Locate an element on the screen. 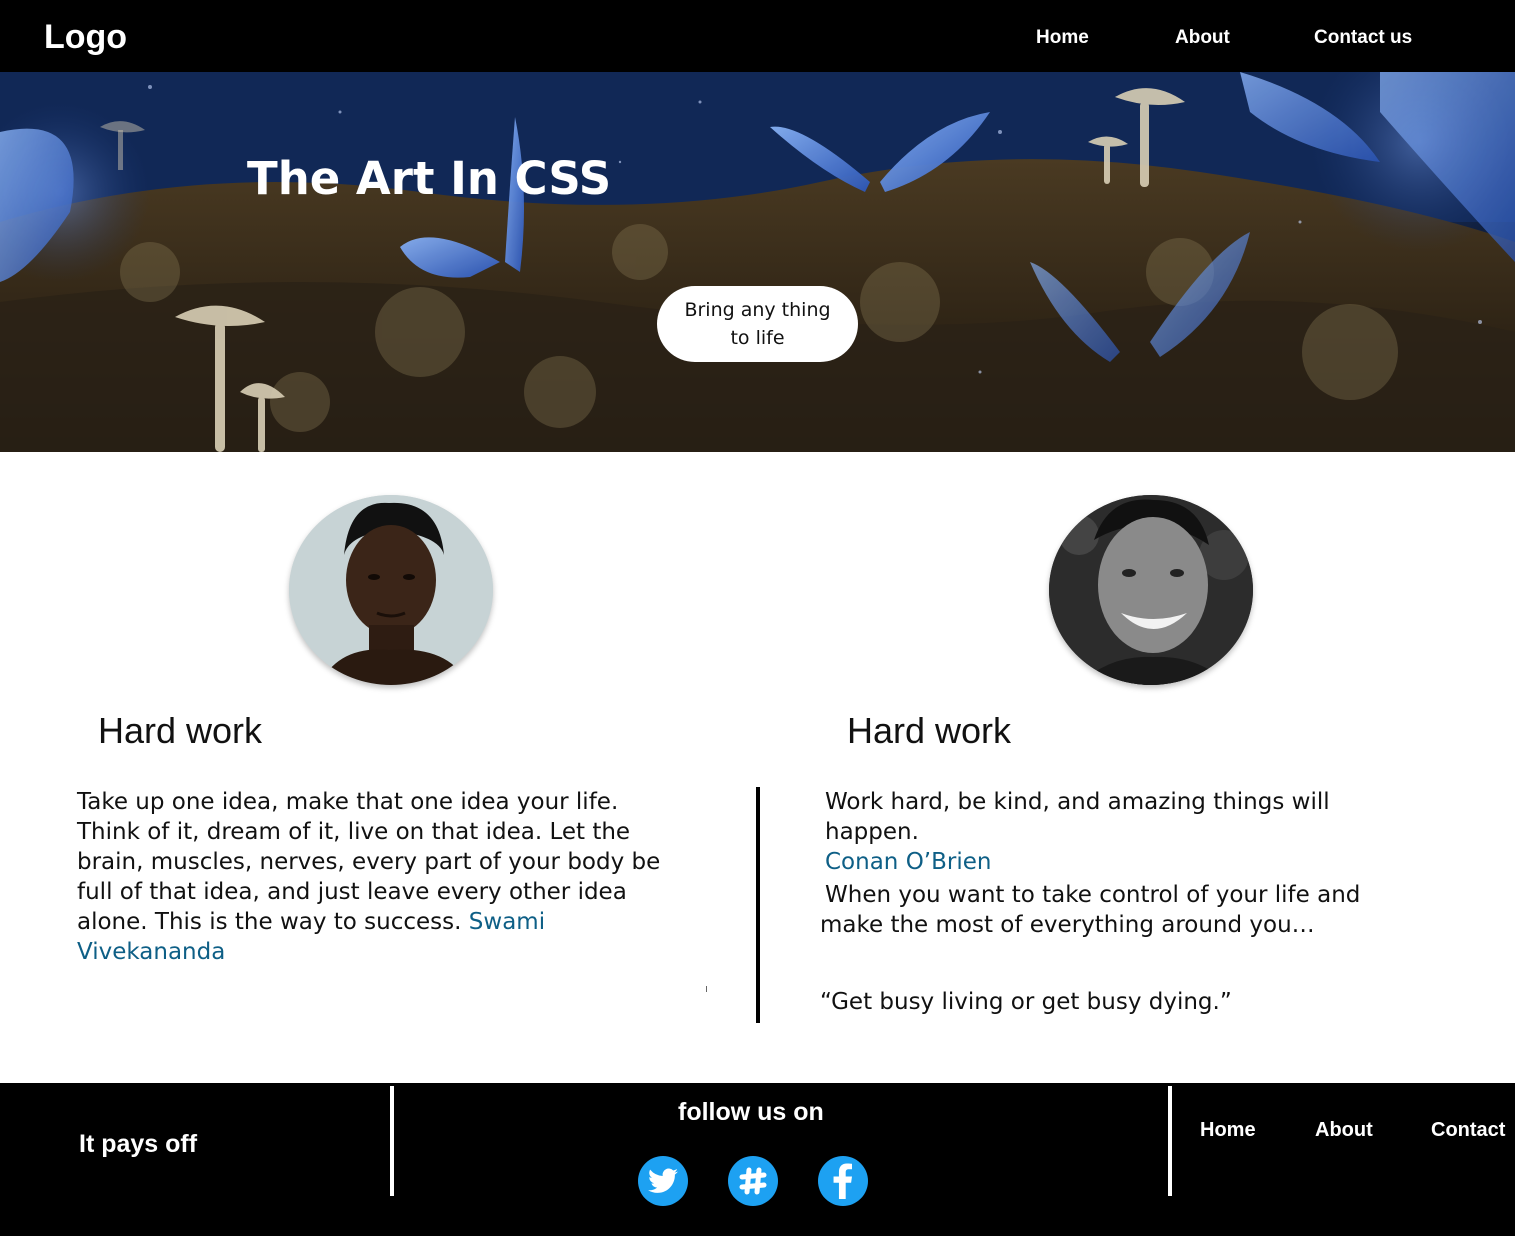 The image size is (1515, 1236). follow-label: follow us on is located at coordinates (751, 1112).